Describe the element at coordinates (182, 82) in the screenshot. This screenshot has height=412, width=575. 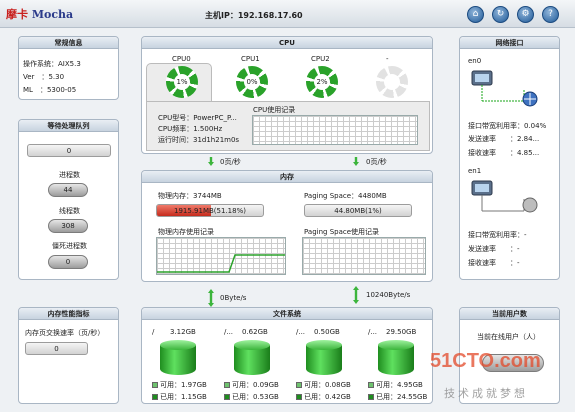
I see `cpu0-gauge: 1%` at that location.